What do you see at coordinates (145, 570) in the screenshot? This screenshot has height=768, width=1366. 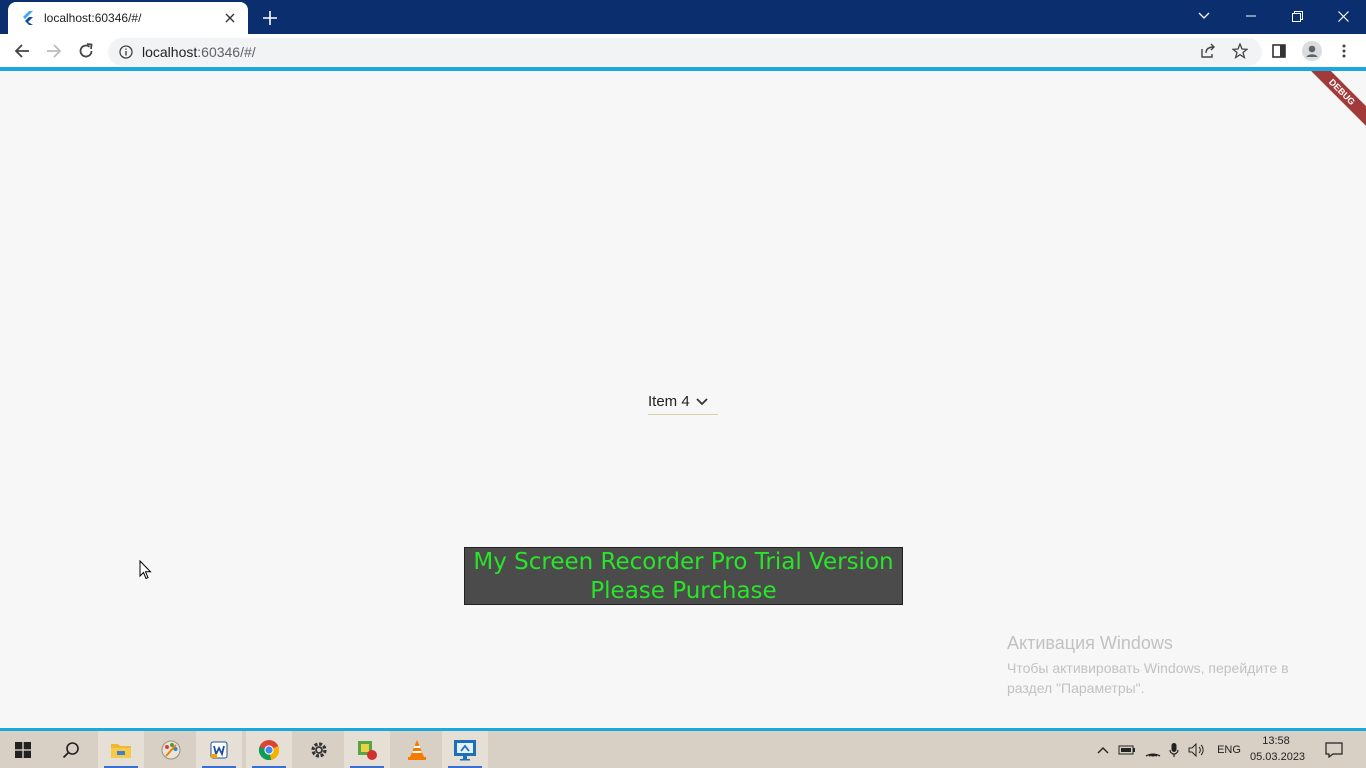 I see `mouse-cursor-icon` at bounding box center [145, 570].